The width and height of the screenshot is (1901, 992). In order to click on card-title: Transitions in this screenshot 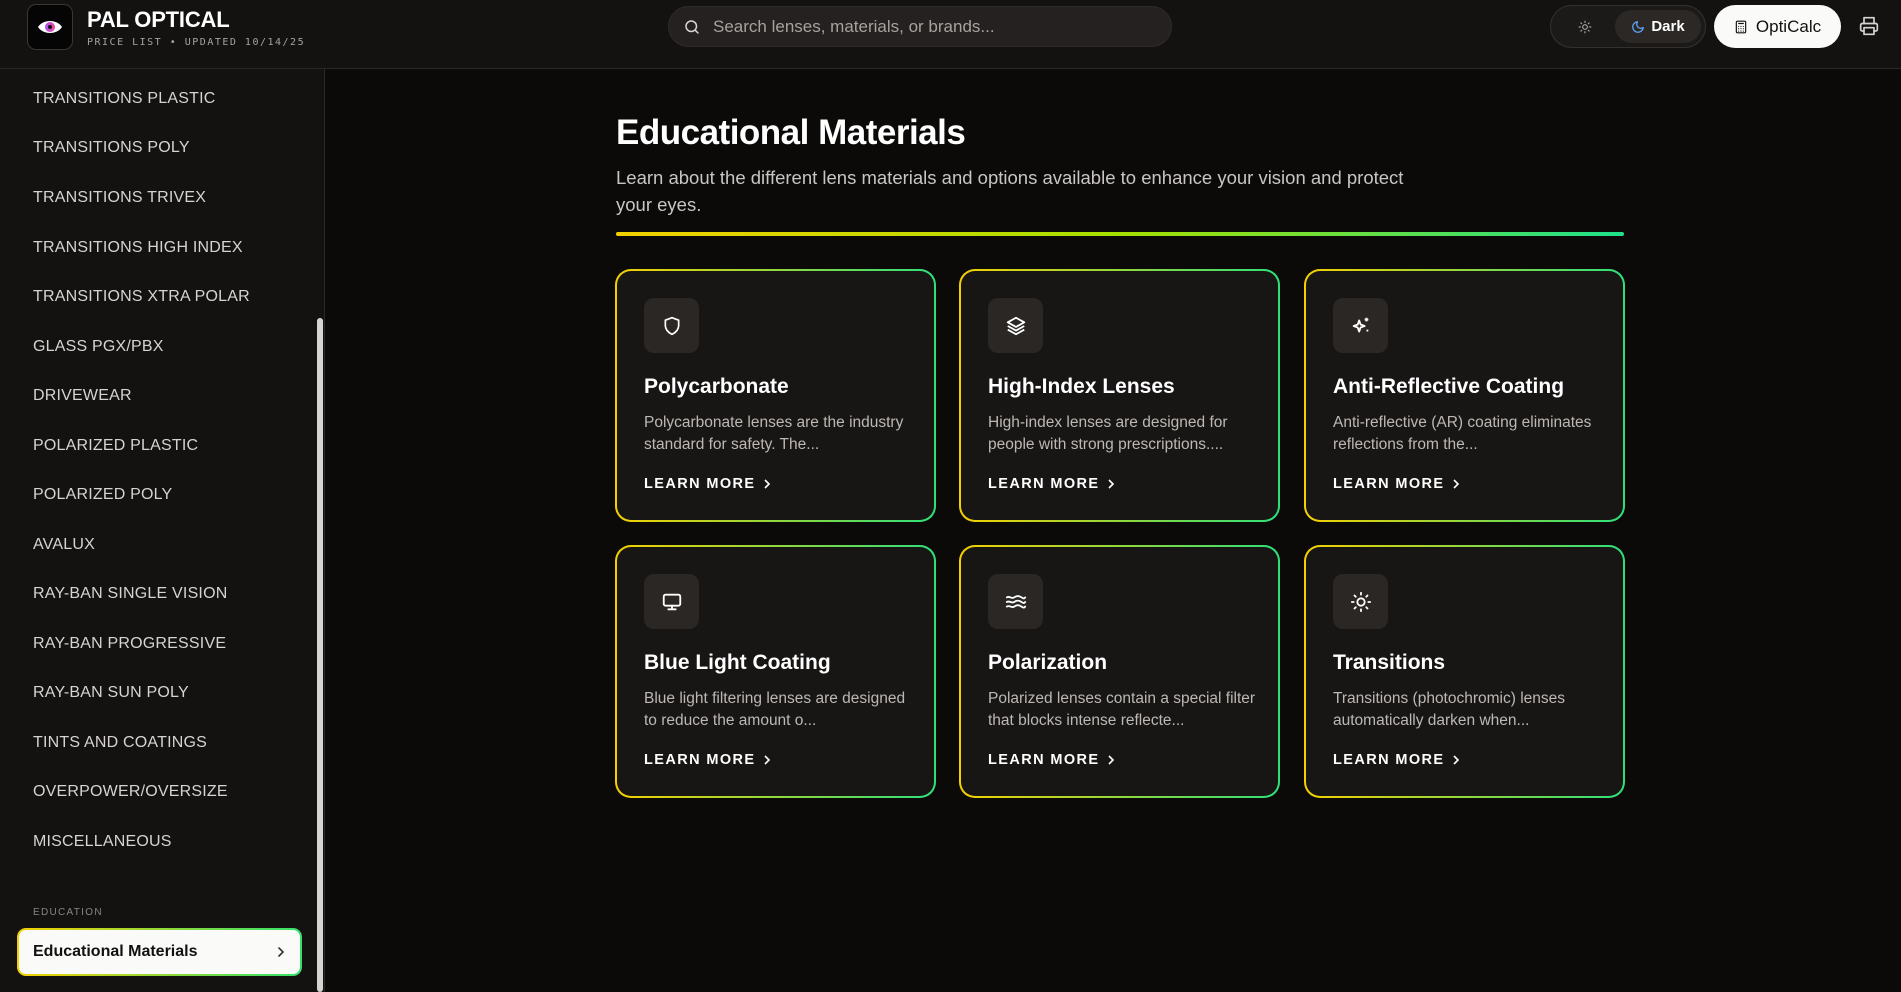, I will do `click(1389, 662)`.